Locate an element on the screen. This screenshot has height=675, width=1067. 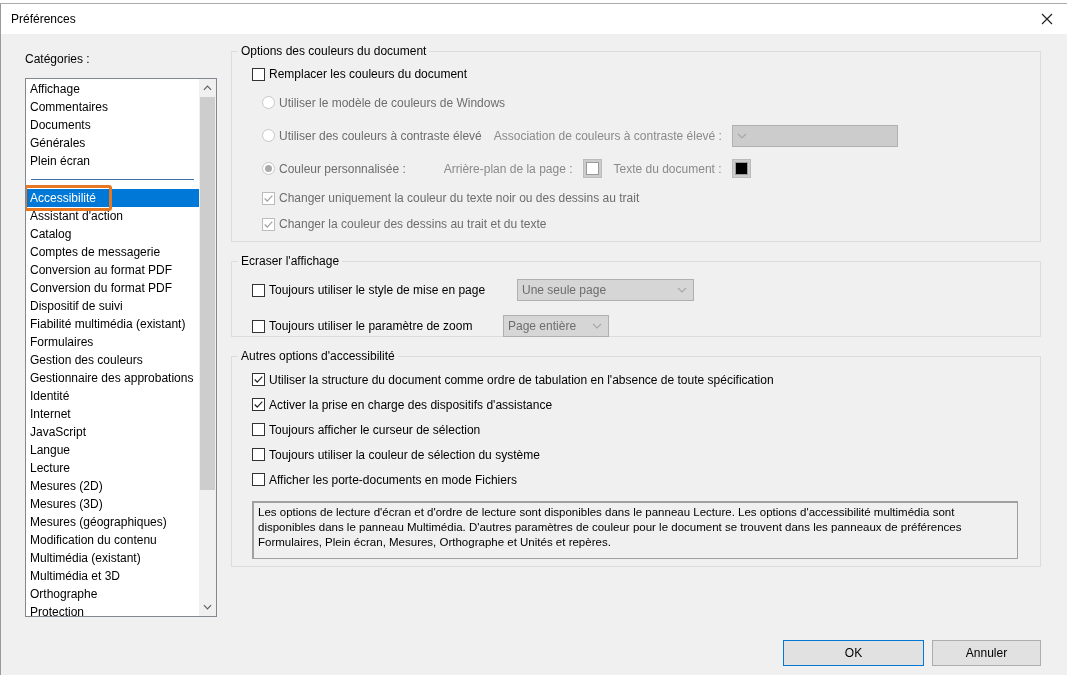
scrollbar is located at coordinates (207, 347).